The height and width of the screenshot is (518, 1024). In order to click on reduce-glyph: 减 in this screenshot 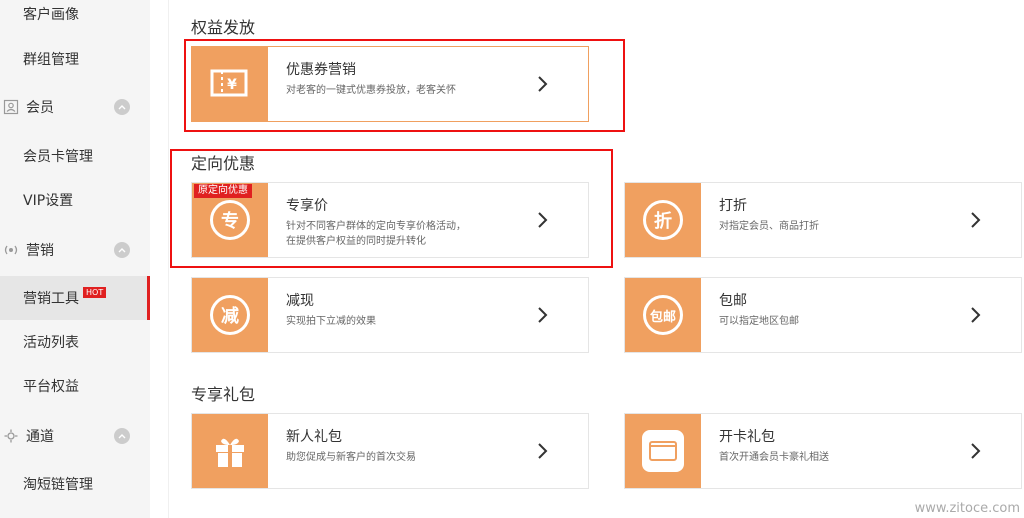, I will do `click(230, 315)`.